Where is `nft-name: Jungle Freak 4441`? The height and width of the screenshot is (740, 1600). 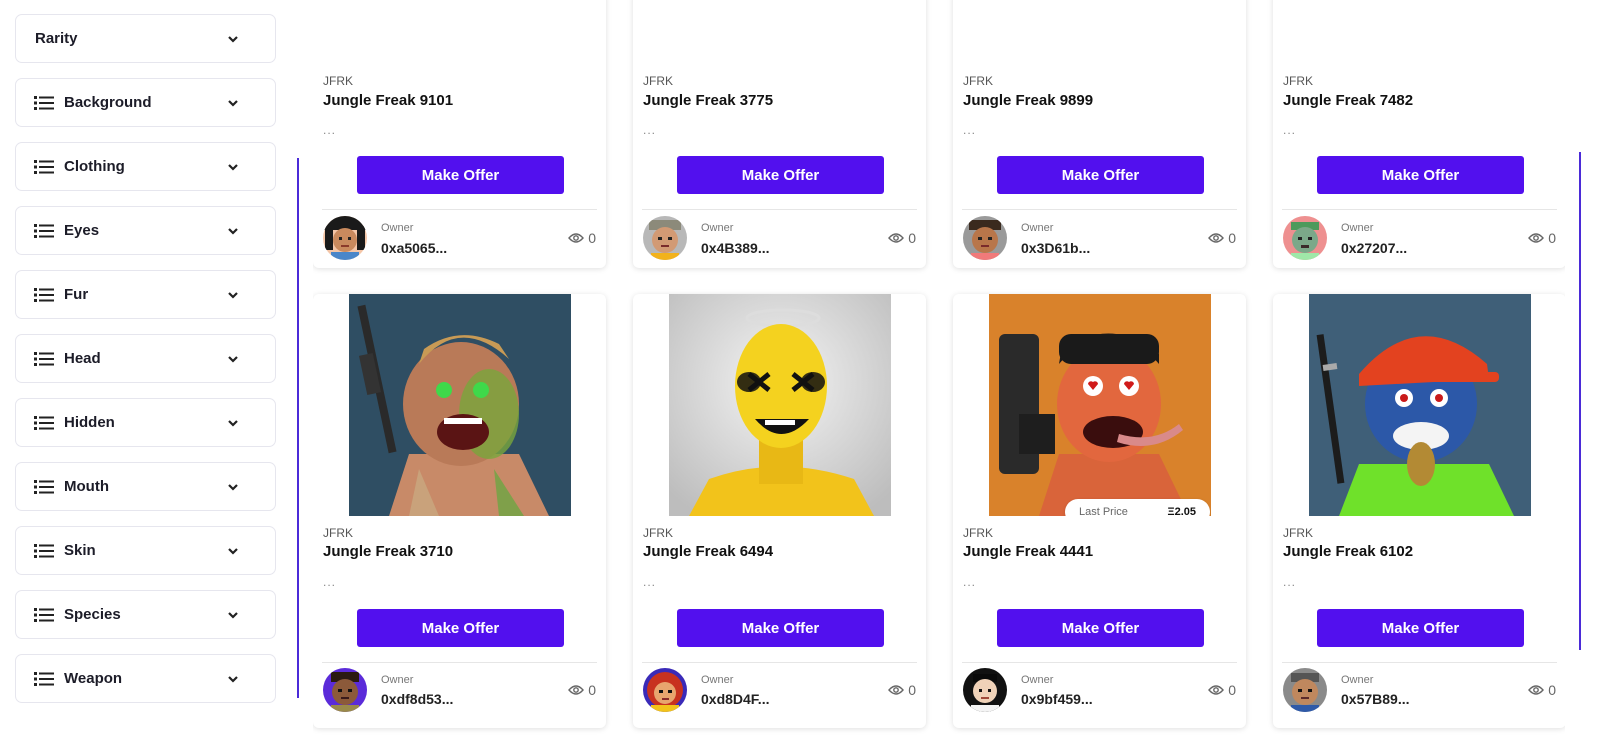
nft-name: Jungle Freak 4441 is located at coordinates (1028, 551).